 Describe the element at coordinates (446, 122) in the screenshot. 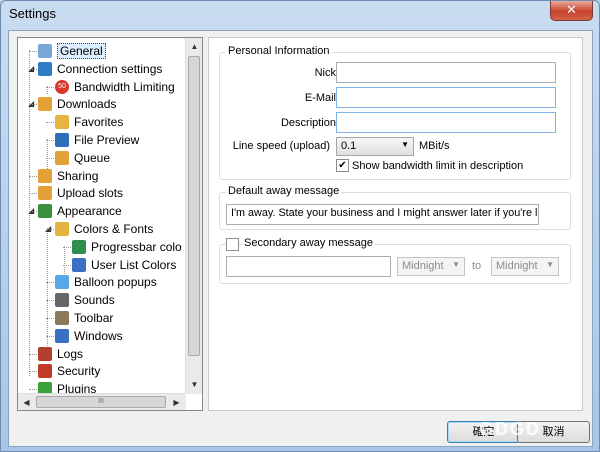

I see `description-input` at that location.